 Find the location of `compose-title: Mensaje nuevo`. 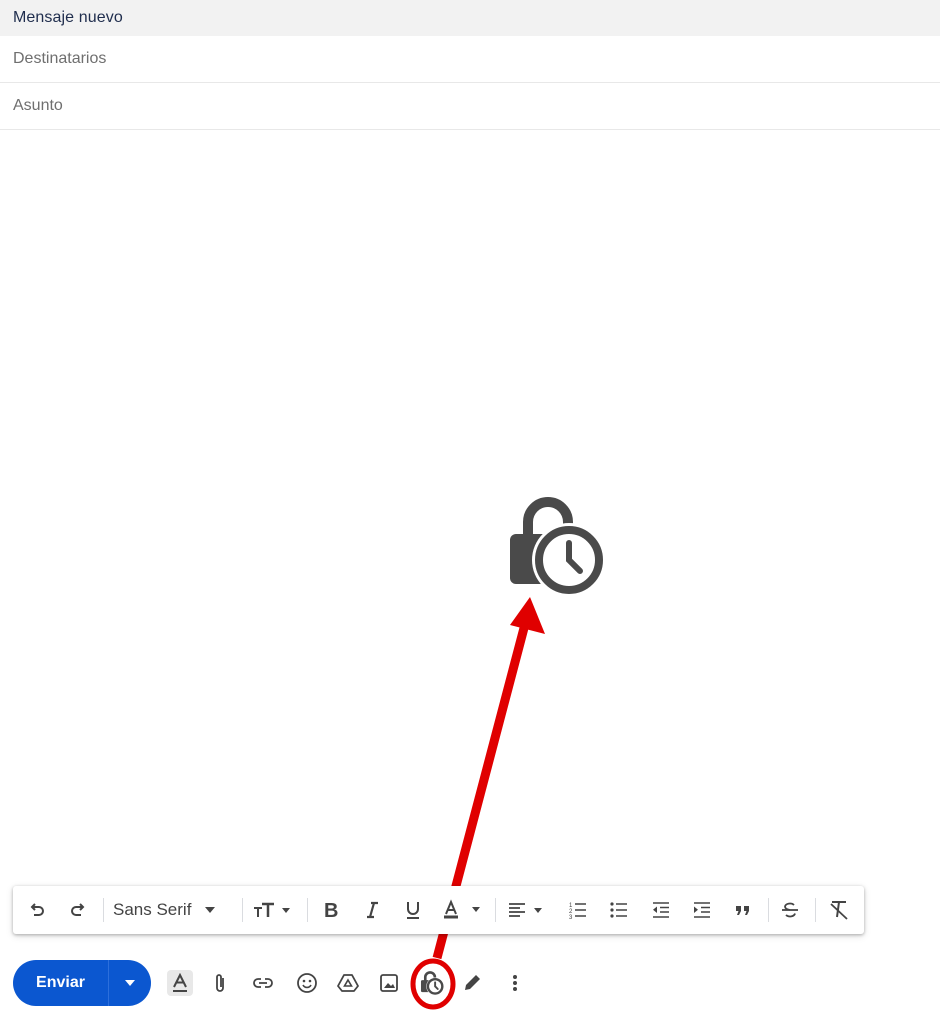

compose-title: Mensaje nuevo is located at coordinates (68, 17).